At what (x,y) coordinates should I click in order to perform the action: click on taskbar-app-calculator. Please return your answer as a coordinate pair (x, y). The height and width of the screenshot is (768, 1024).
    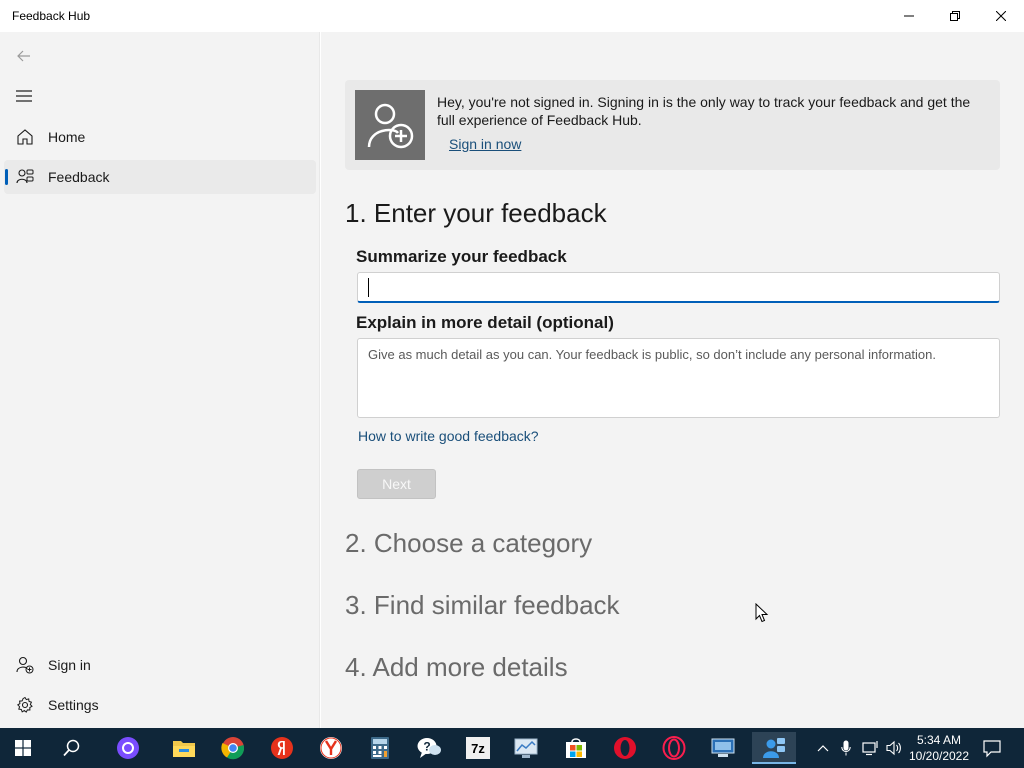
    Looking at the image, I should click on (380, 748).